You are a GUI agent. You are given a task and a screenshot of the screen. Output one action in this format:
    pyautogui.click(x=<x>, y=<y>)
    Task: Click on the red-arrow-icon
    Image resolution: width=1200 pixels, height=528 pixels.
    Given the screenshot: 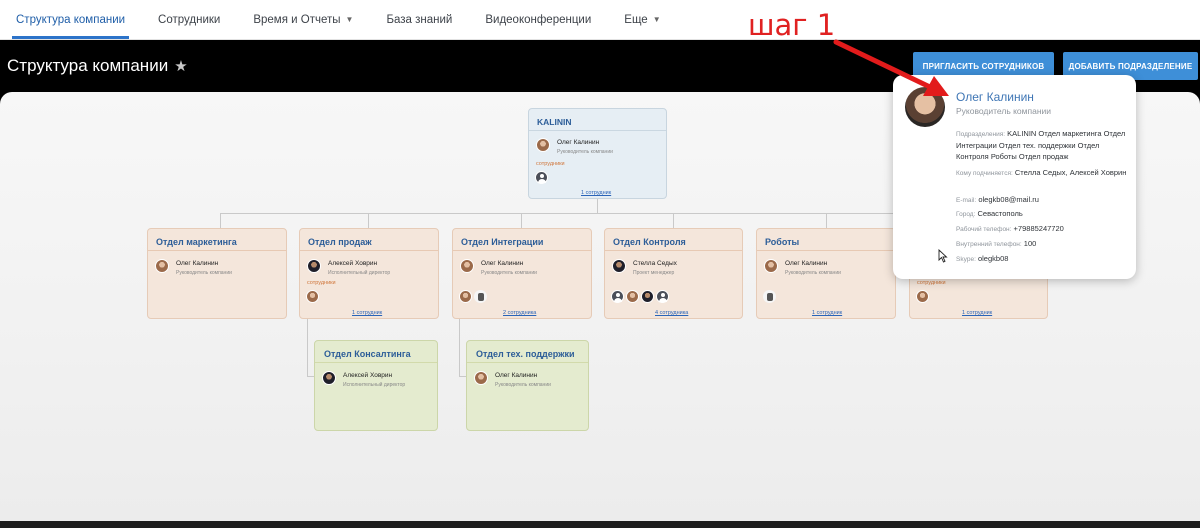 What is the action you would take?
    pyautogui.click(x=891, y=67)
    